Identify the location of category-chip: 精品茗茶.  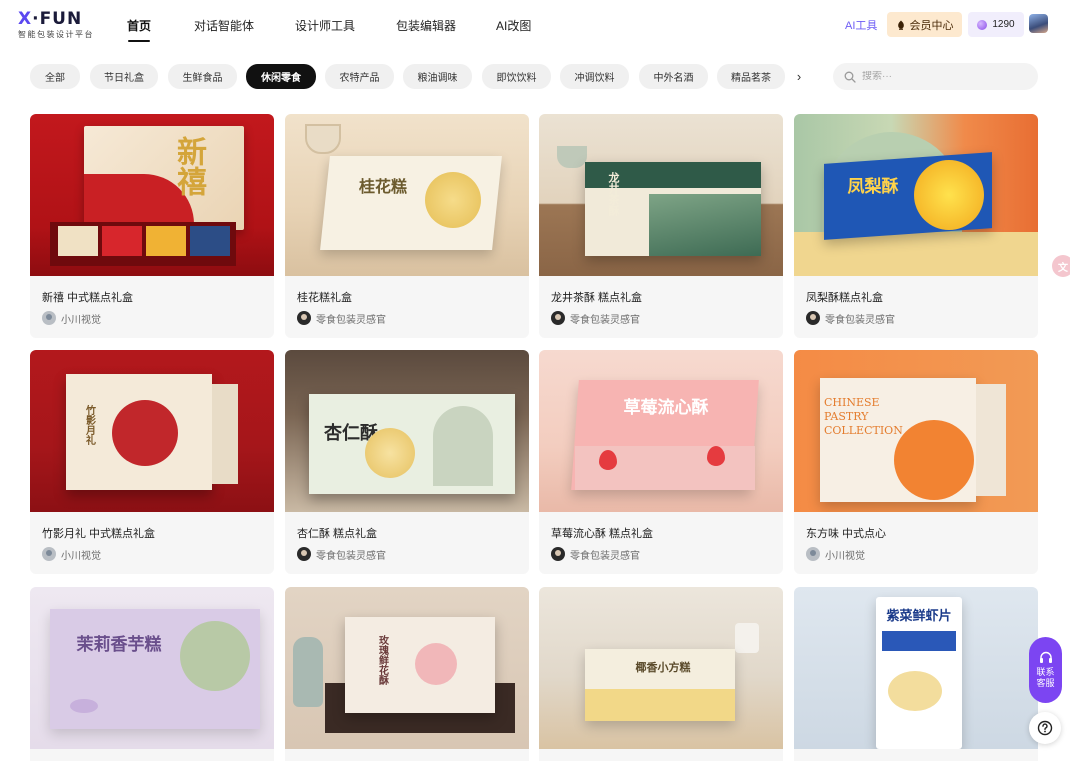
(751, 76).